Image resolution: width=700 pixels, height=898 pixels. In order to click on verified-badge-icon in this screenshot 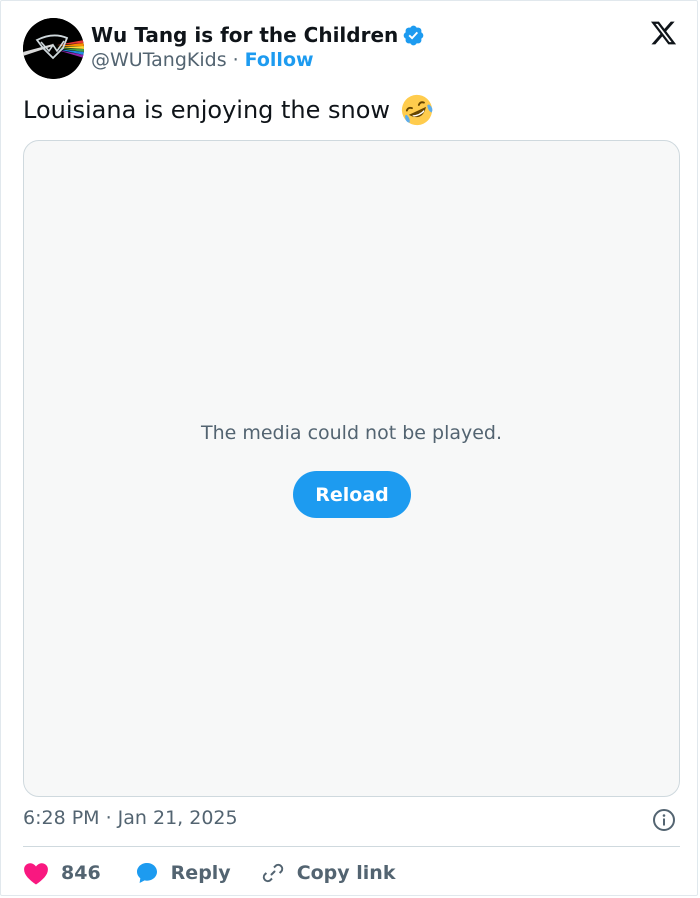, I will do `click(413, 35)`.